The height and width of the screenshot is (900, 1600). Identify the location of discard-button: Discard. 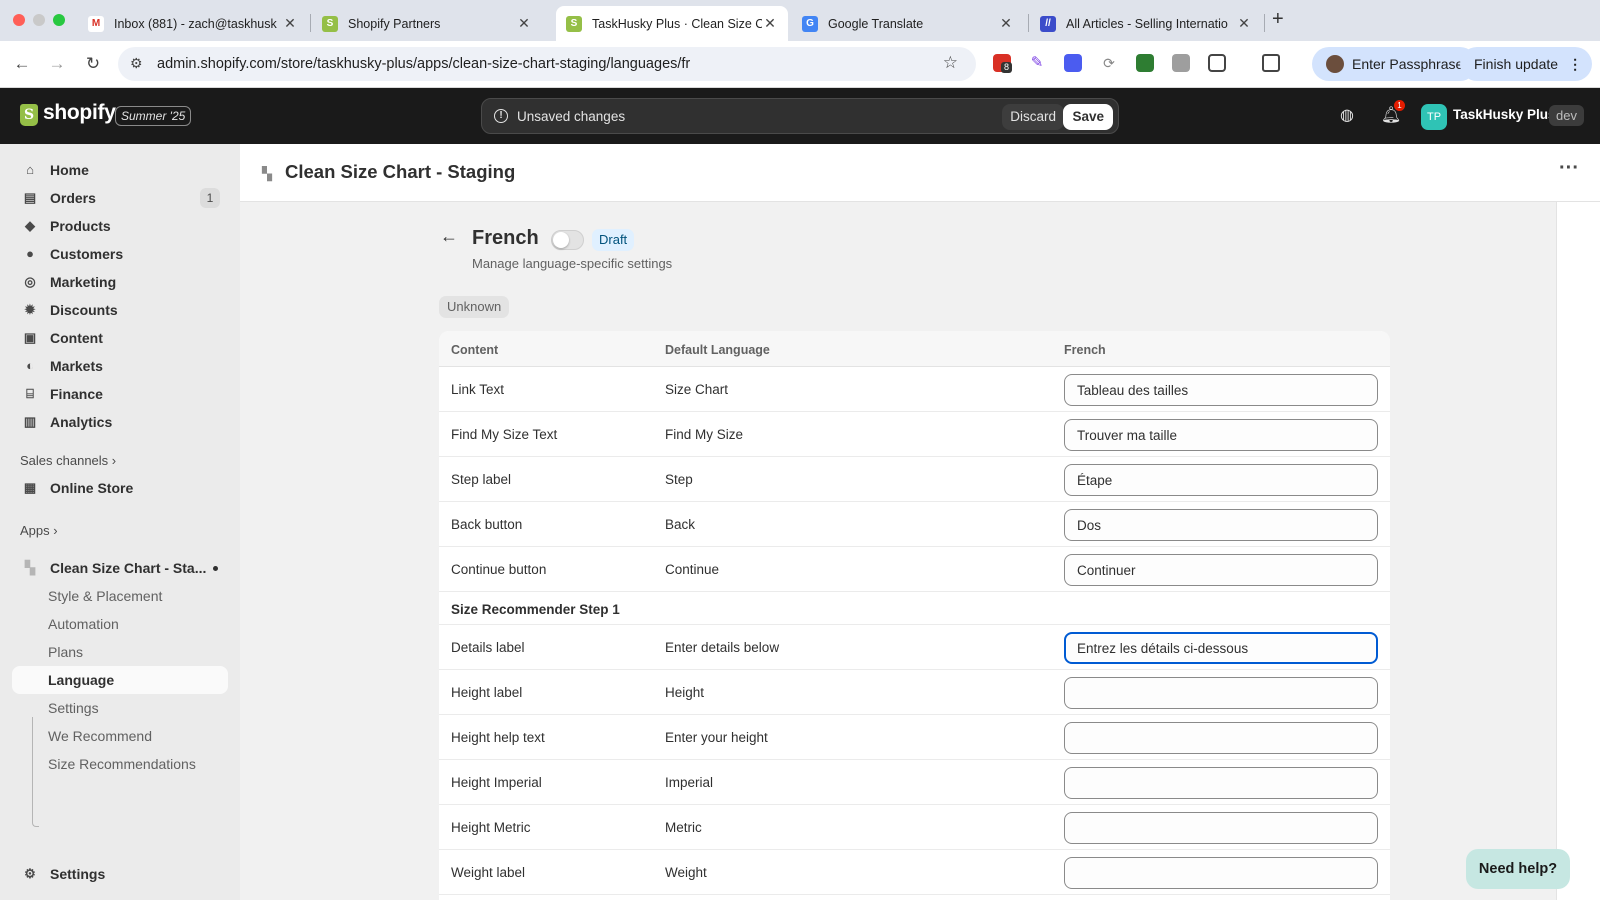
(1033, 117).